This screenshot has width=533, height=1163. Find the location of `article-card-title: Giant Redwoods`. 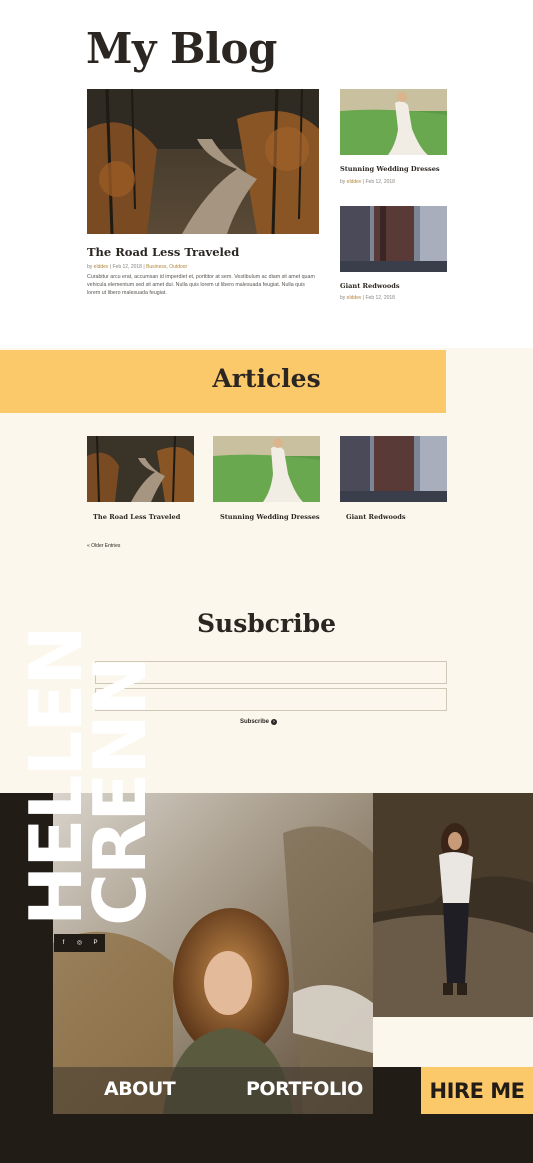

article-card-title: Giant Redwoods is located at coordinates (376, 517).